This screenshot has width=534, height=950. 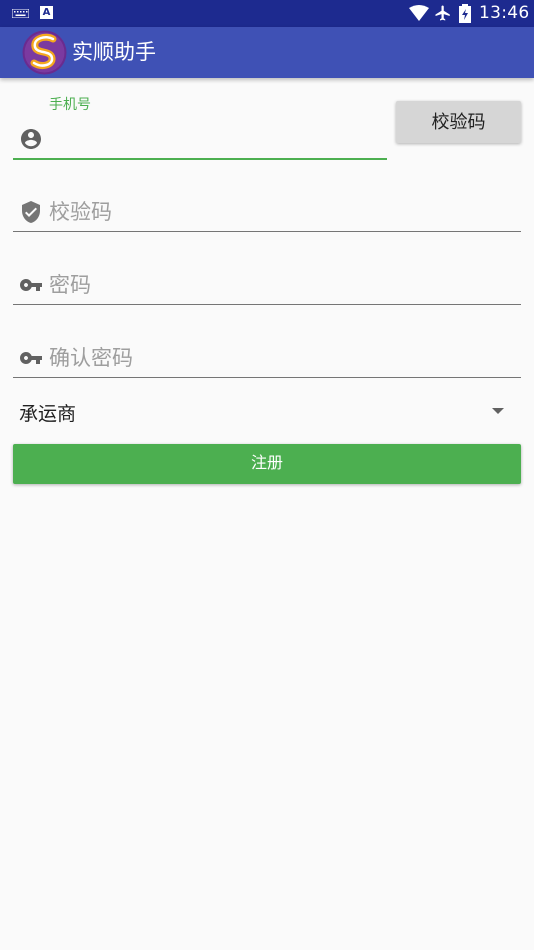 I want to click on shield-check-icon, so click(x=31, y=212).